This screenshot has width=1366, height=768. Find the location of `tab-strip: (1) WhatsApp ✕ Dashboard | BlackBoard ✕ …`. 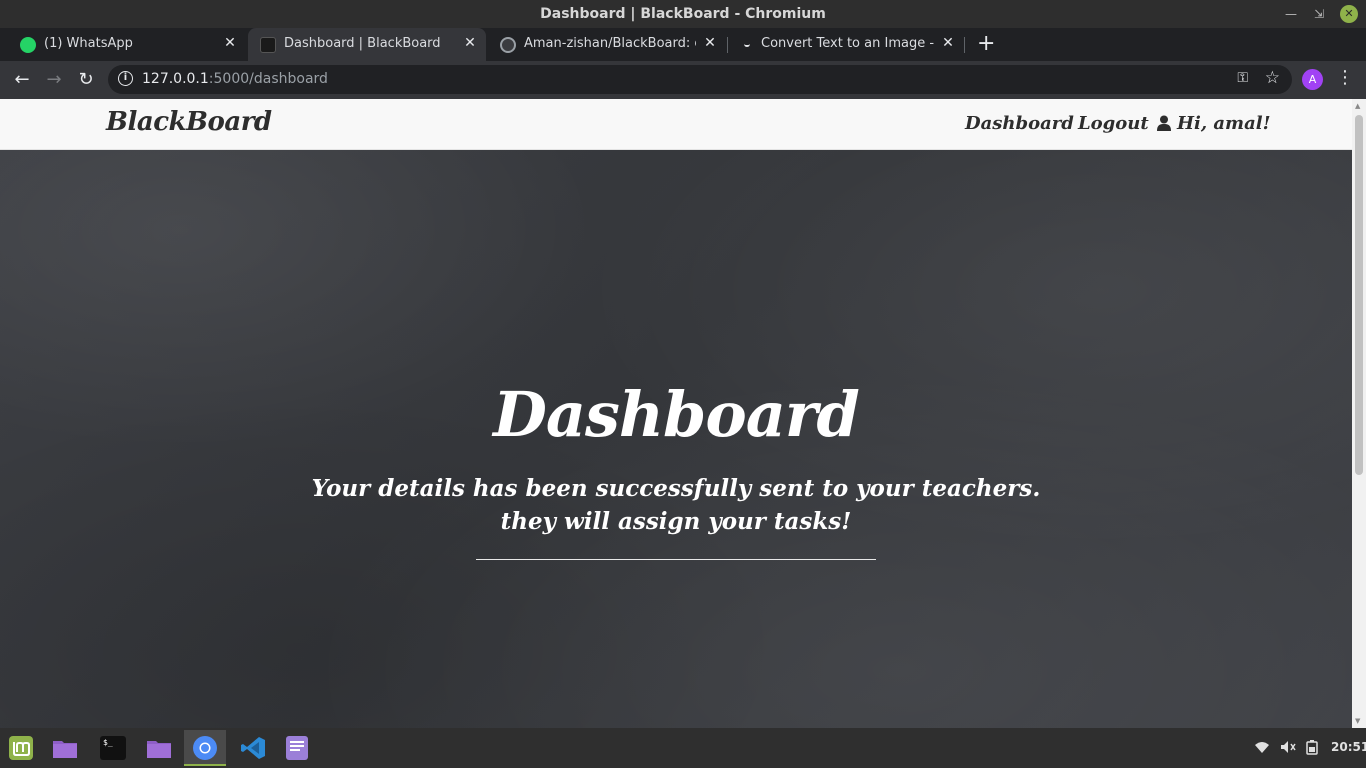

tab-strip: (1) WhatsApp ✕ Dashboard | BlackBoard ✕ … is located at coordinates (683, 44).